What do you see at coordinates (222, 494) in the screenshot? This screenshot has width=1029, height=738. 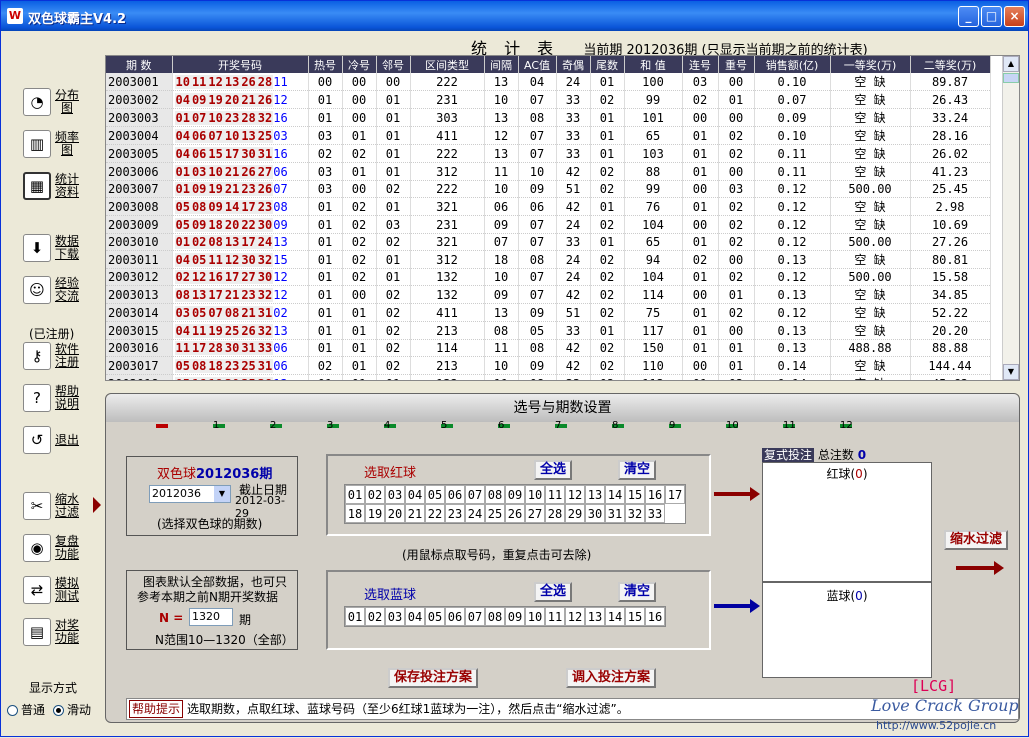 I see `chevron-down-icon: ▼` at bounding box center [222, 494].